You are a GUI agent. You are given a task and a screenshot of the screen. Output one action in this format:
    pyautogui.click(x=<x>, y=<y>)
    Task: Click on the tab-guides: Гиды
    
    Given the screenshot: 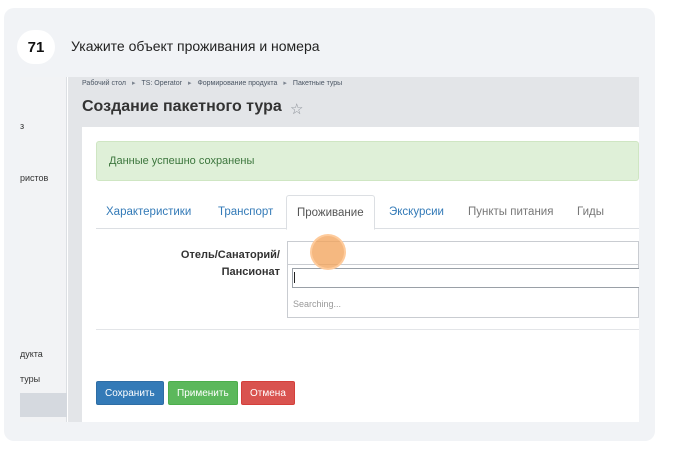 What is the action you would take?
    pyautogui.click(x=590, y=212)
    